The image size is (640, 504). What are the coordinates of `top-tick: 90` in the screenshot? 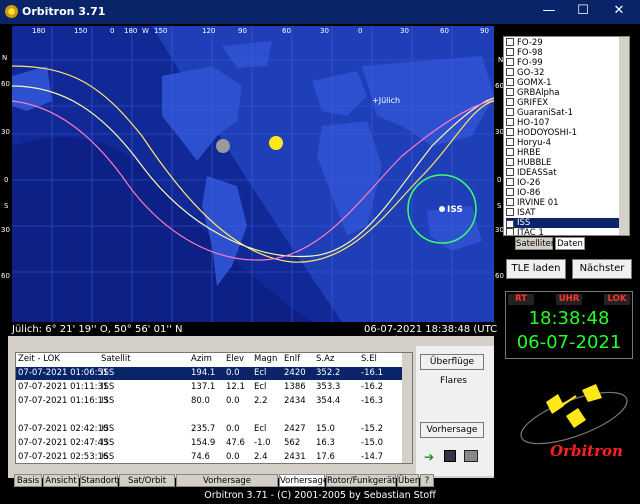 It's located at (484, 31).